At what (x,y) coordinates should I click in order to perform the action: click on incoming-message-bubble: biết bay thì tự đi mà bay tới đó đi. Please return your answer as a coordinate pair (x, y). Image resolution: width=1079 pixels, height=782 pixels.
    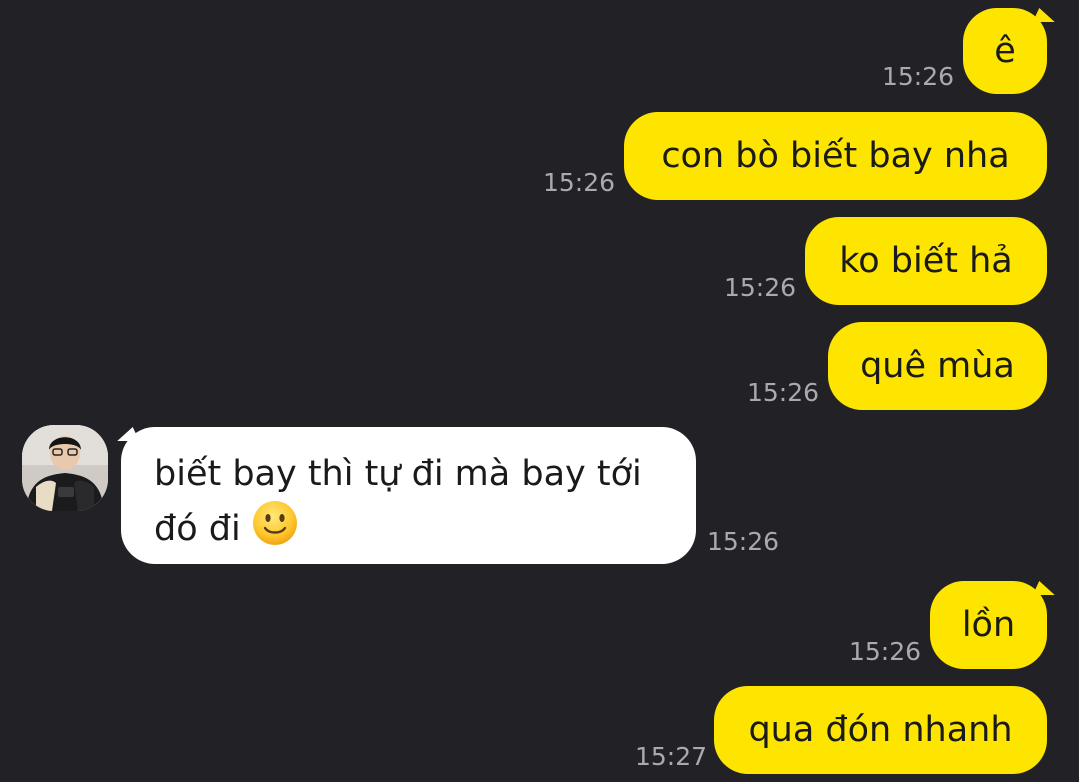
    Looking at the image, I should click on (408, 495).